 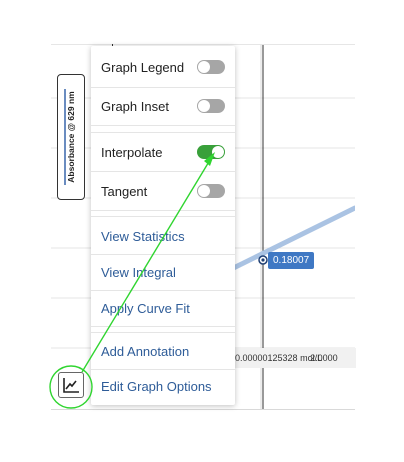 I want to click on graph-inset-toggle, so click(x=211, y=106).